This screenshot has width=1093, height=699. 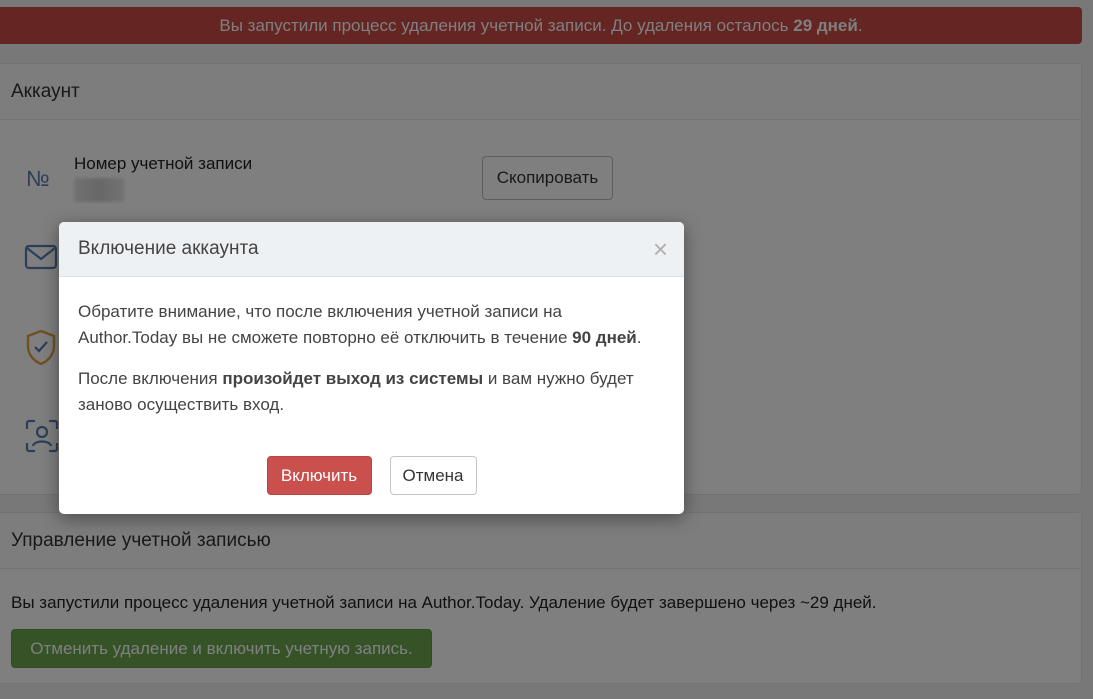 I want to click on cancel-button: Отмена, so click(x=433, y=475).